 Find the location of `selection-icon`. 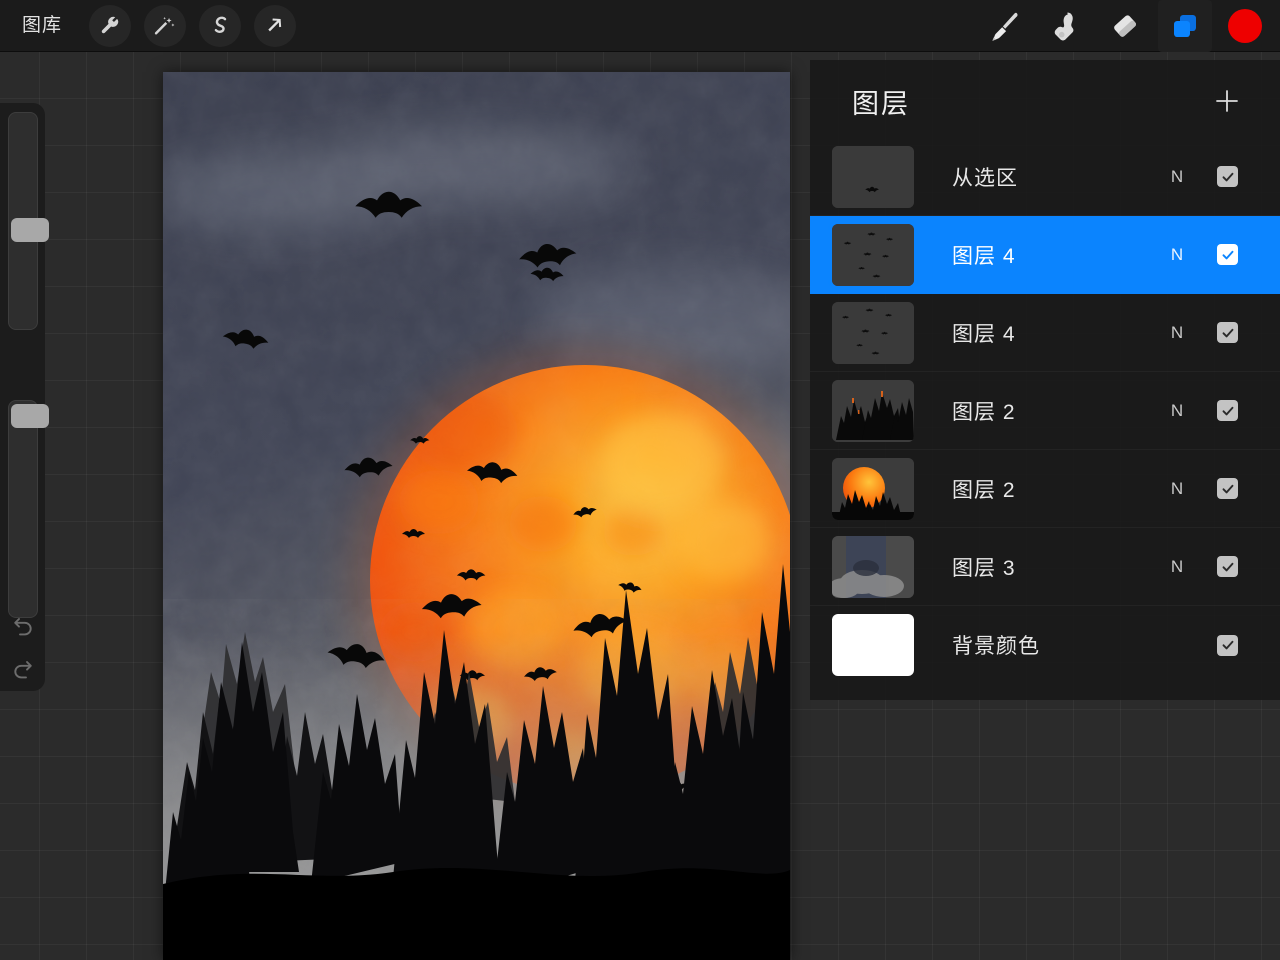

selection-icon is located at coordinates (220, 26).